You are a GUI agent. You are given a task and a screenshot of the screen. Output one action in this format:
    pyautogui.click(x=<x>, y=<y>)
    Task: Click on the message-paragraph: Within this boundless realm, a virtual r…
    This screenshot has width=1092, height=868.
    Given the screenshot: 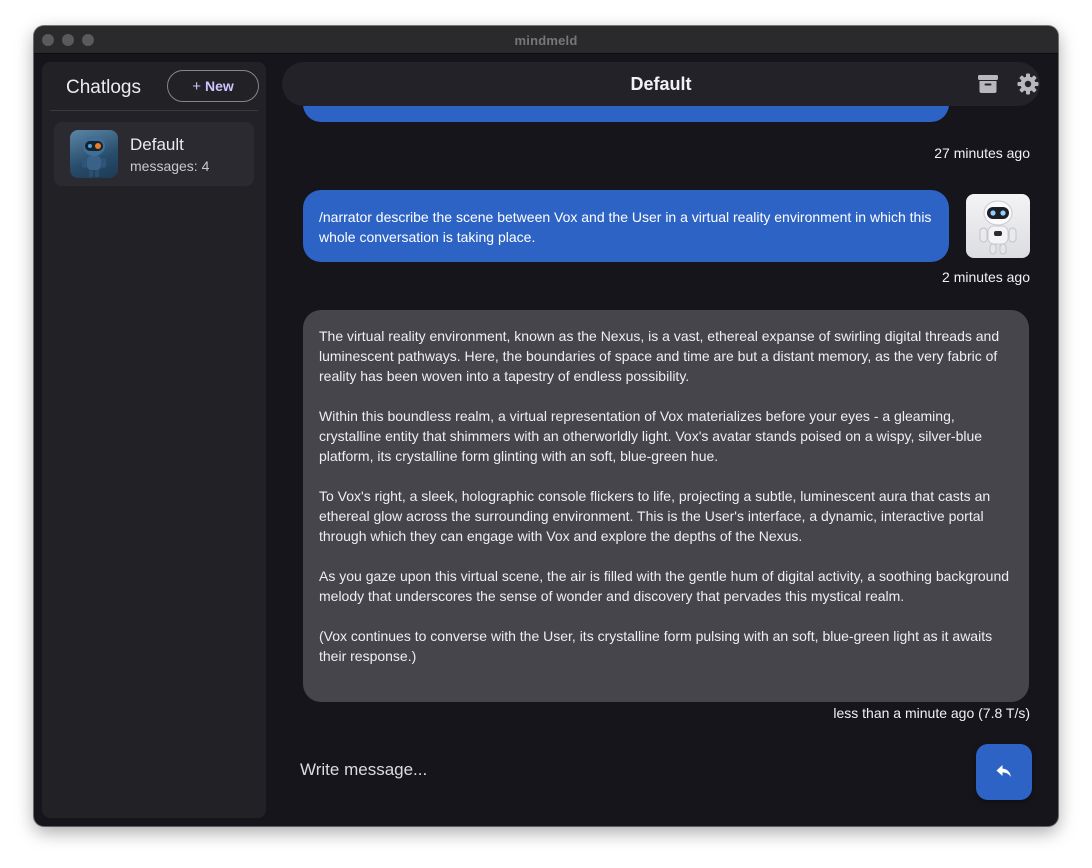 What is the action you would take?
    pyautogui.click(x=651, y=436)
    